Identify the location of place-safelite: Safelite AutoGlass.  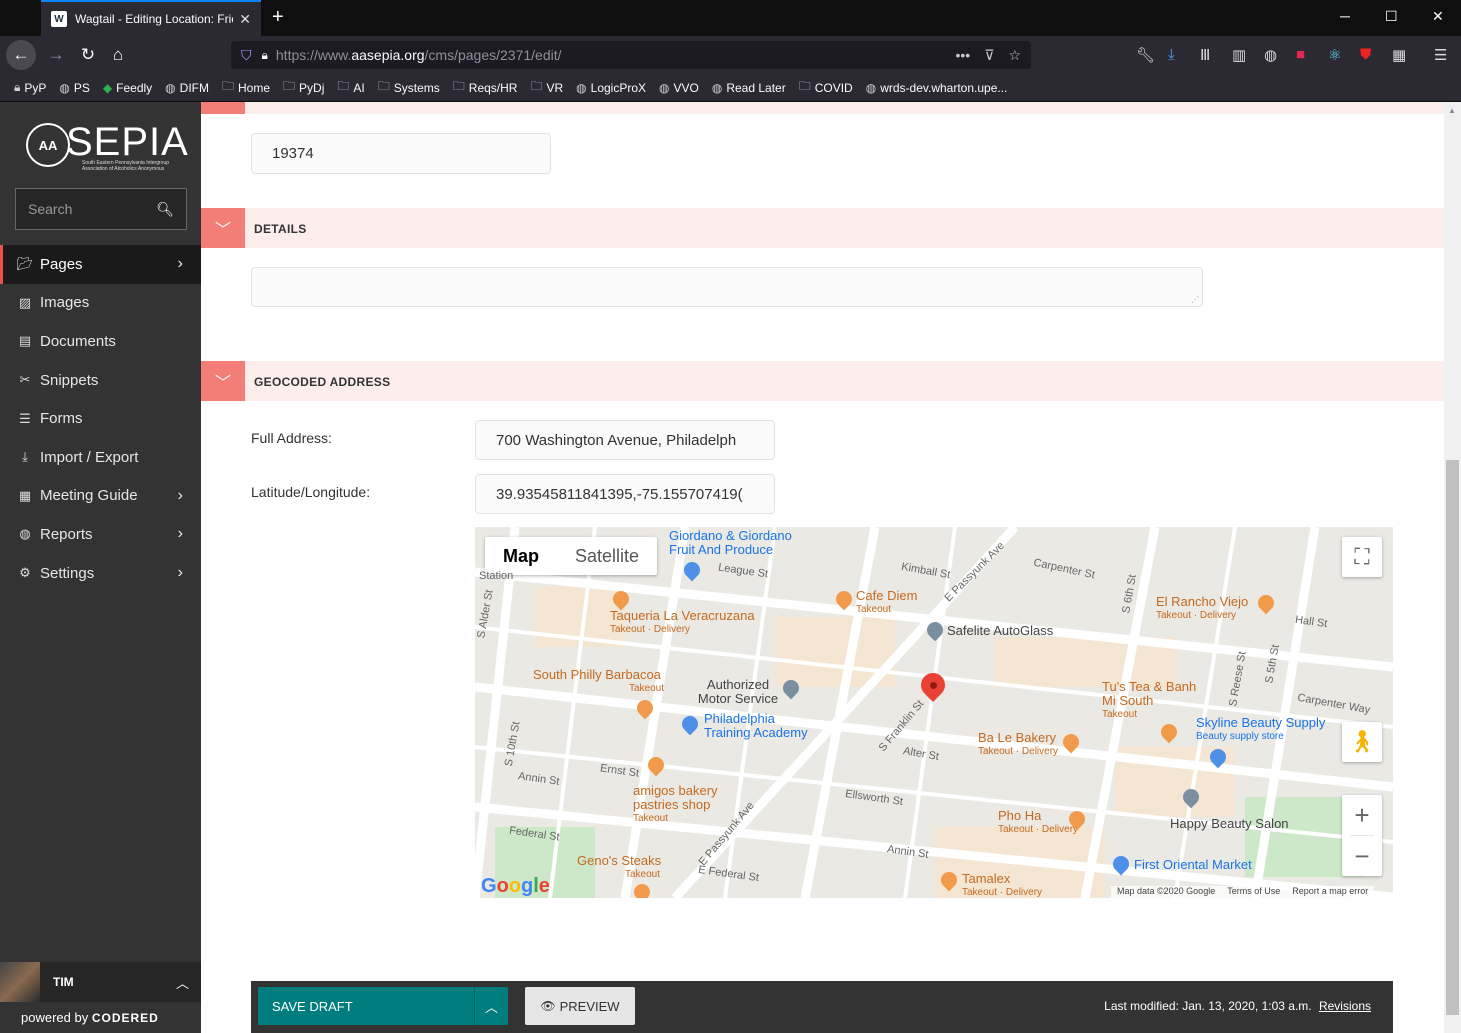
(1000, 631).